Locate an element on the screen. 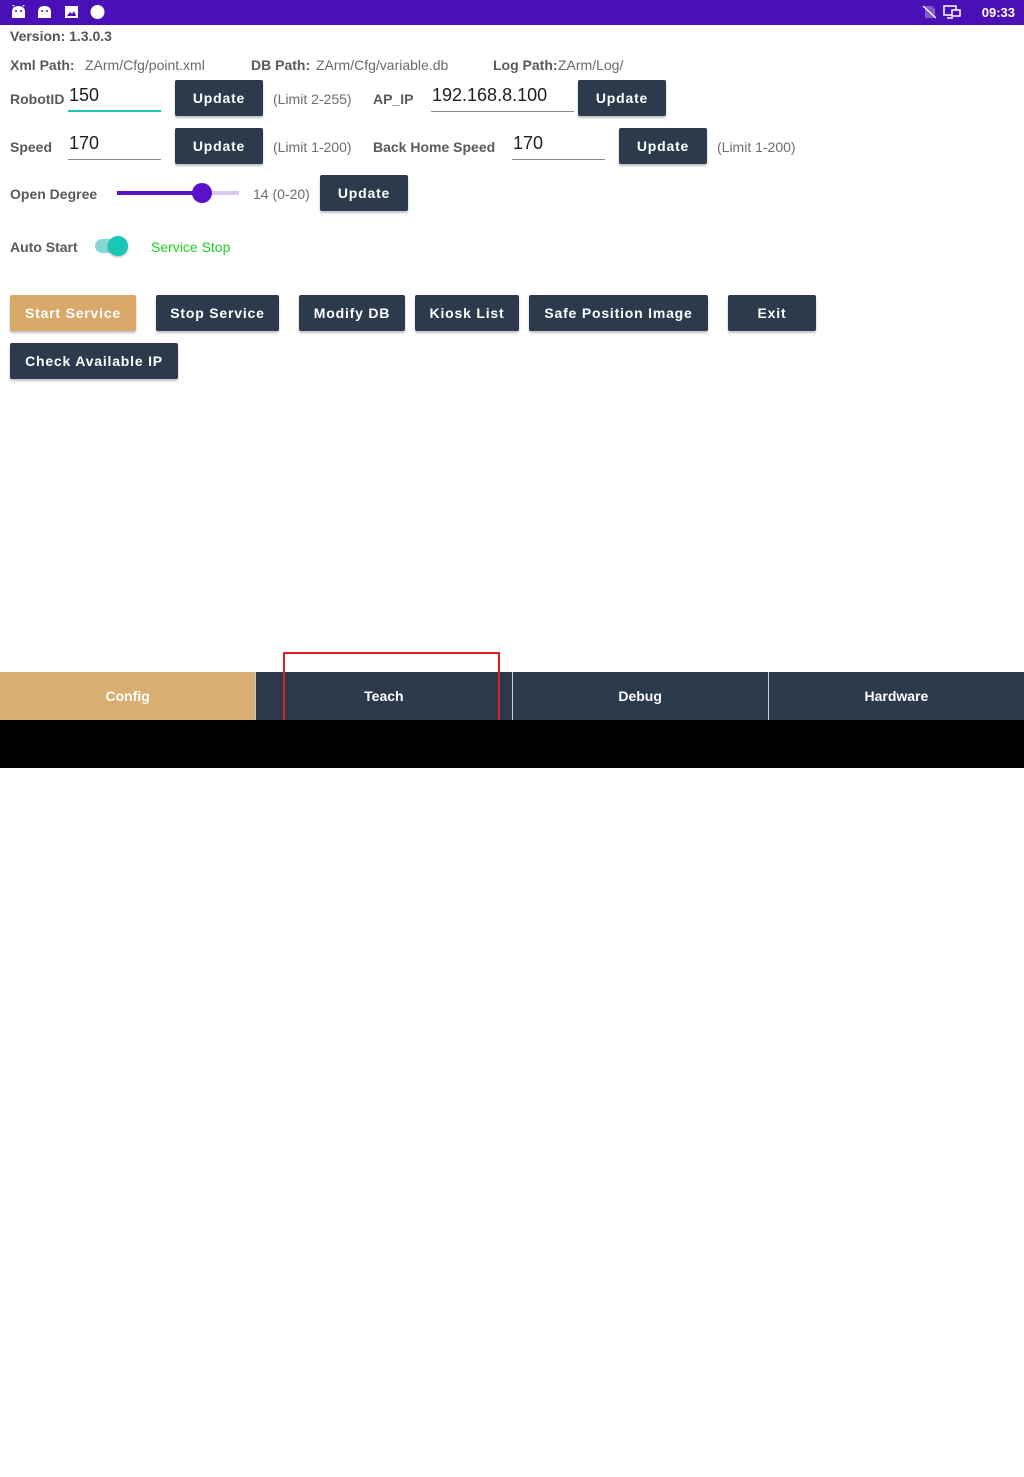 This screenshot has height=1477, width=1024. xml-path-label: Xml Path: is located at coordinates (42, 65).